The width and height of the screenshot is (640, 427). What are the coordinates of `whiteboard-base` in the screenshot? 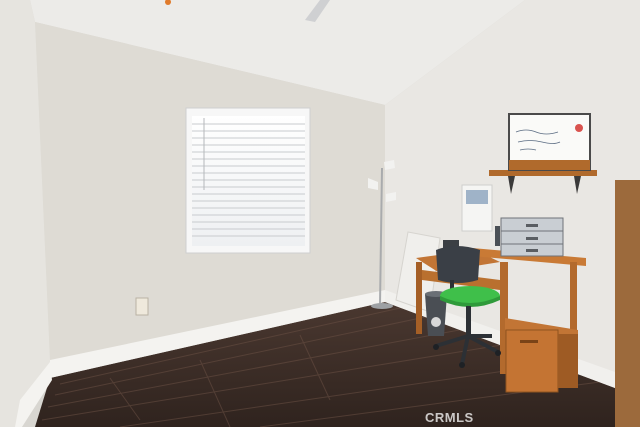 It's located at (549, 165).